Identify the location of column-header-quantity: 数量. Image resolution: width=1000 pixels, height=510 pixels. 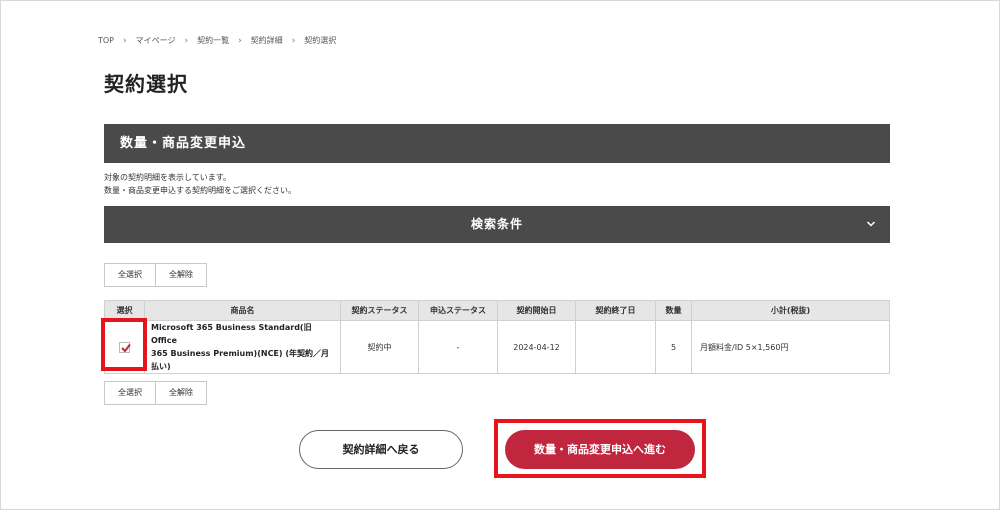
(673, 310).